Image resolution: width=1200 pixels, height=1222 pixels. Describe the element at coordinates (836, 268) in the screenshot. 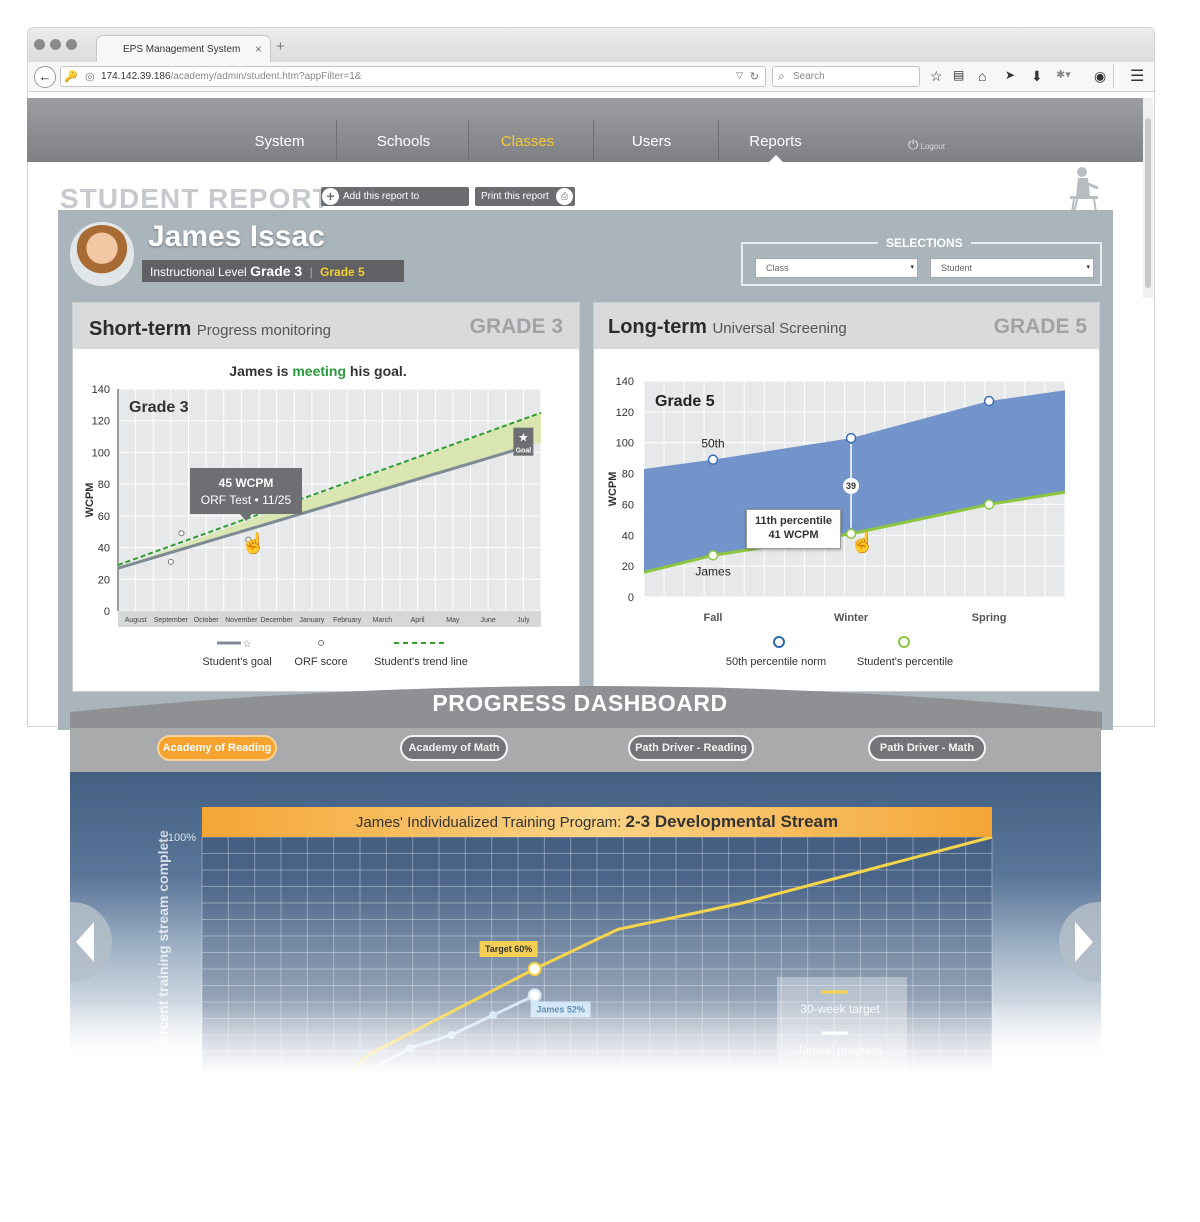

I see `class-select: Class ▾` at that location.